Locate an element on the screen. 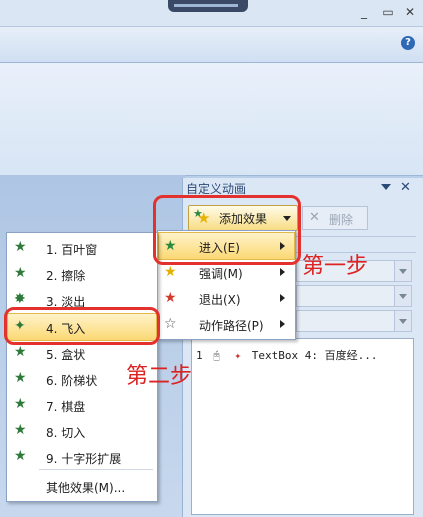 The image size is (423, 517). fly-in-effect-icon: ✦ is located at coordinates (238, 355).